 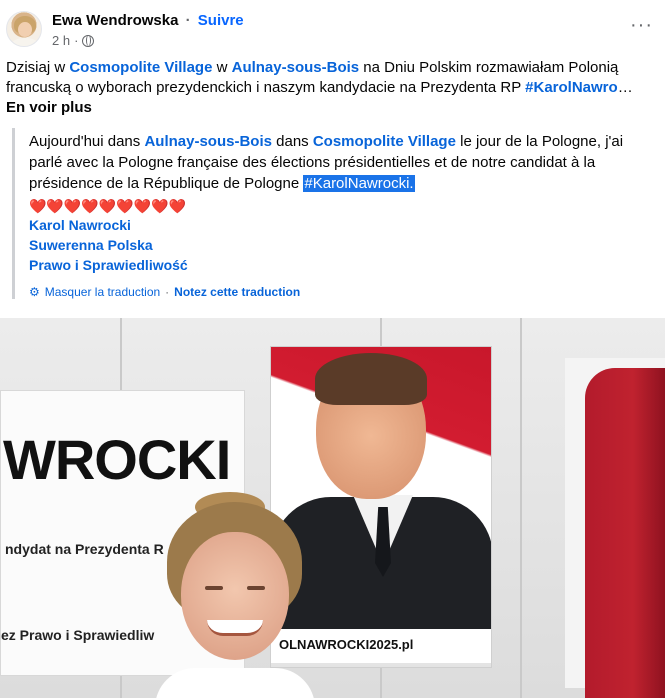 What do you see at coordinates (115, 20) in the screenshot?
I see `author-name: Ewa Wendrowska` at bounding box center [115, 20].